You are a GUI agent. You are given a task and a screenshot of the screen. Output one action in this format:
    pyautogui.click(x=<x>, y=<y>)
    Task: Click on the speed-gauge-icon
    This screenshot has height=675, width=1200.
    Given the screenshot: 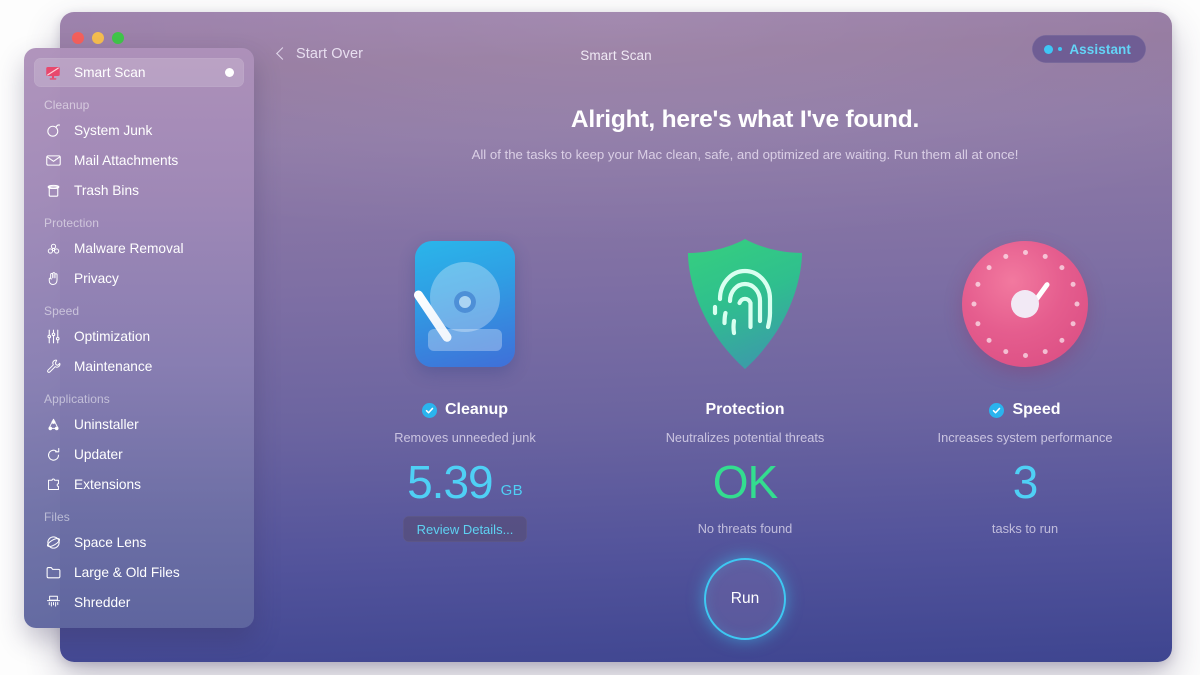 What is the action you would take?
    pyautogui.click(x=1025, y=304)
    